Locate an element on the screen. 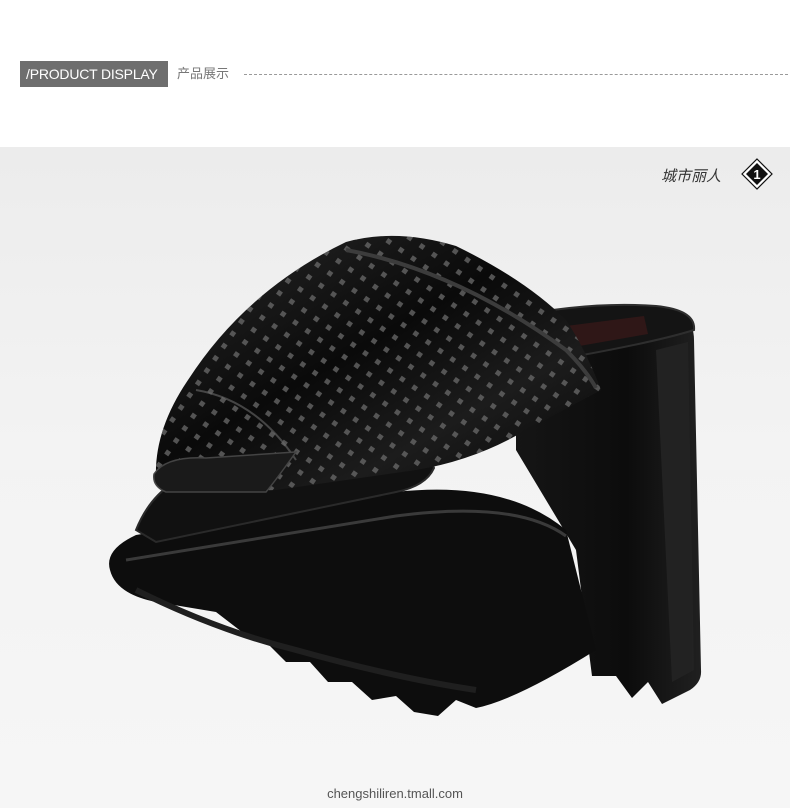  slide-number: 1 is located at coordinates (757, 174).